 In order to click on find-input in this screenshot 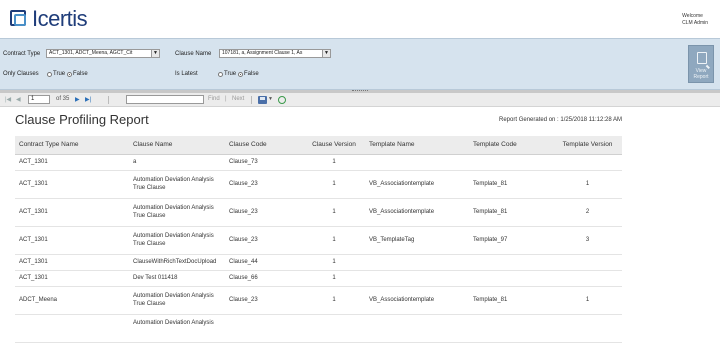, I will do `click(165, 99)`.